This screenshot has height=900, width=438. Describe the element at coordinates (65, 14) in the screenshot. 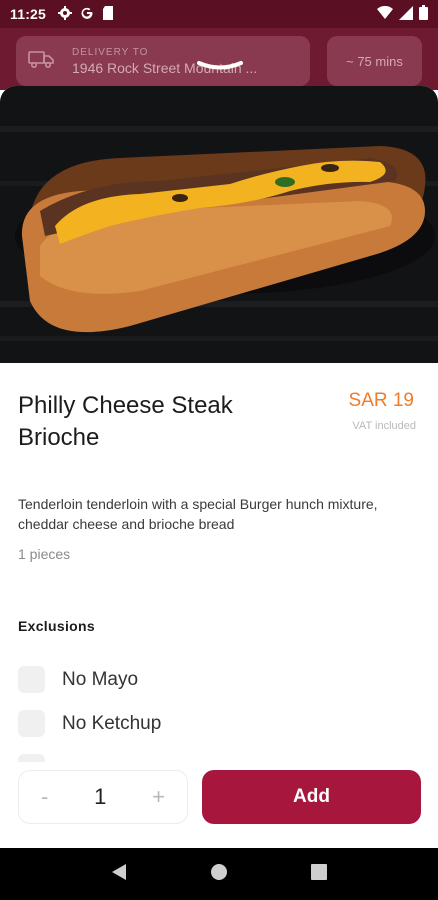

I see `settings-icon` at that location.